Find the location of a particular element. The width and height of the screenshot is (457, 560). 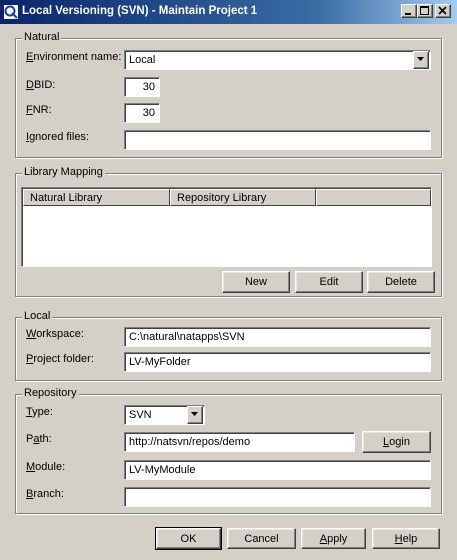

fnr-value: 30 is located at coordinates (148, 113).